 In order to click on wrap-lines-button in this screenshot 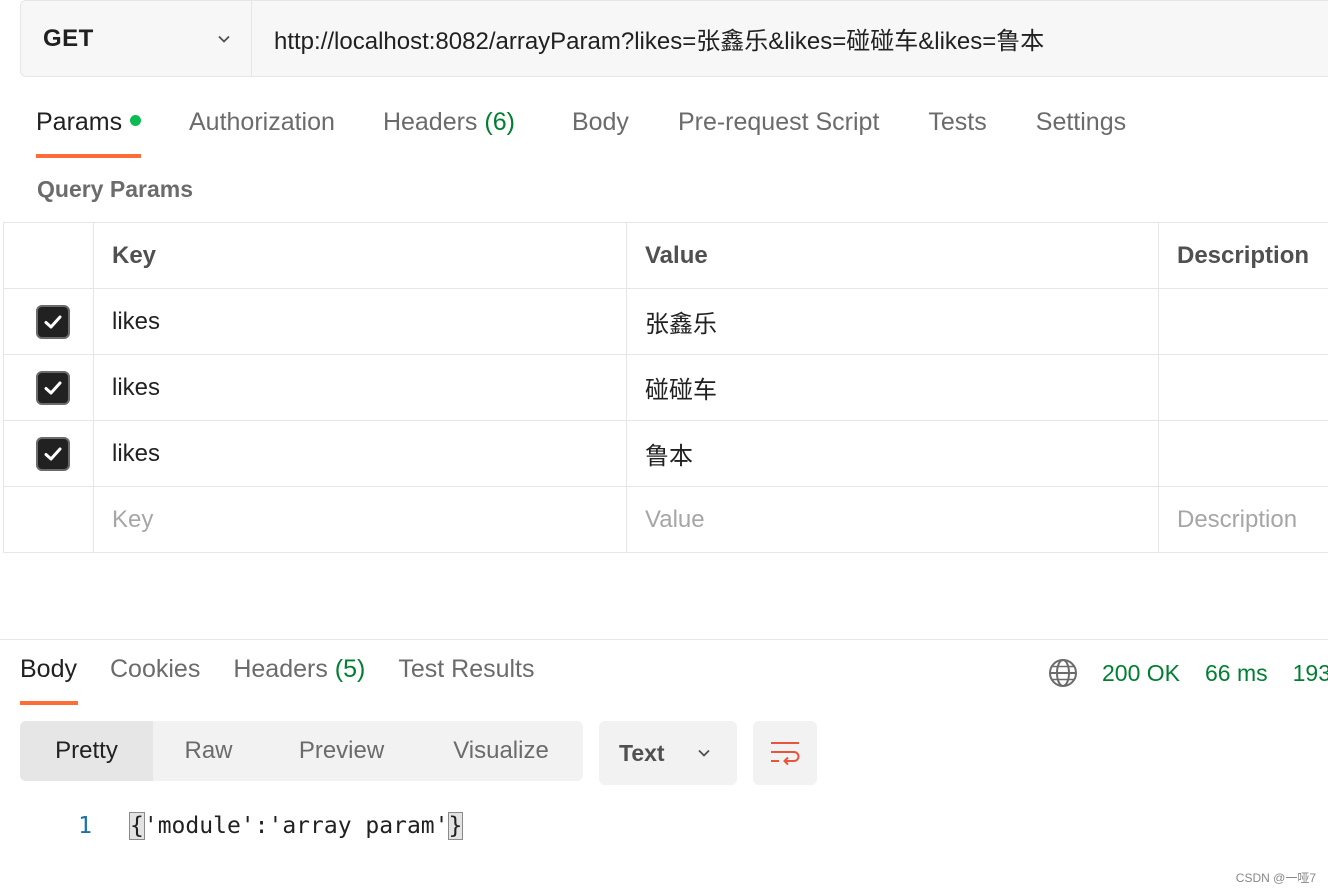, I will do `click(785, 753)`.